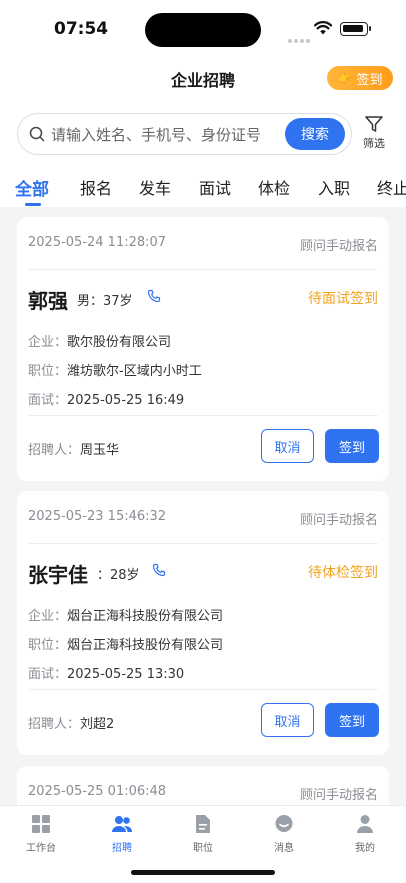 The image size is (406, 883). I want to click on recruiter-value: 刘超2, so click(97, 724).